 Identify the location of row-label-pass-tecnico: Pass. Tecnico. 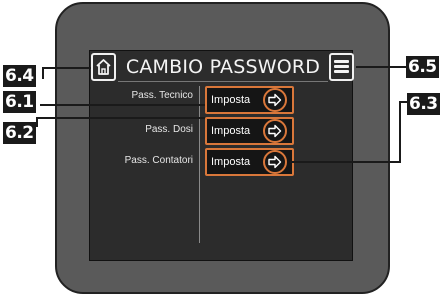
(162, 95).